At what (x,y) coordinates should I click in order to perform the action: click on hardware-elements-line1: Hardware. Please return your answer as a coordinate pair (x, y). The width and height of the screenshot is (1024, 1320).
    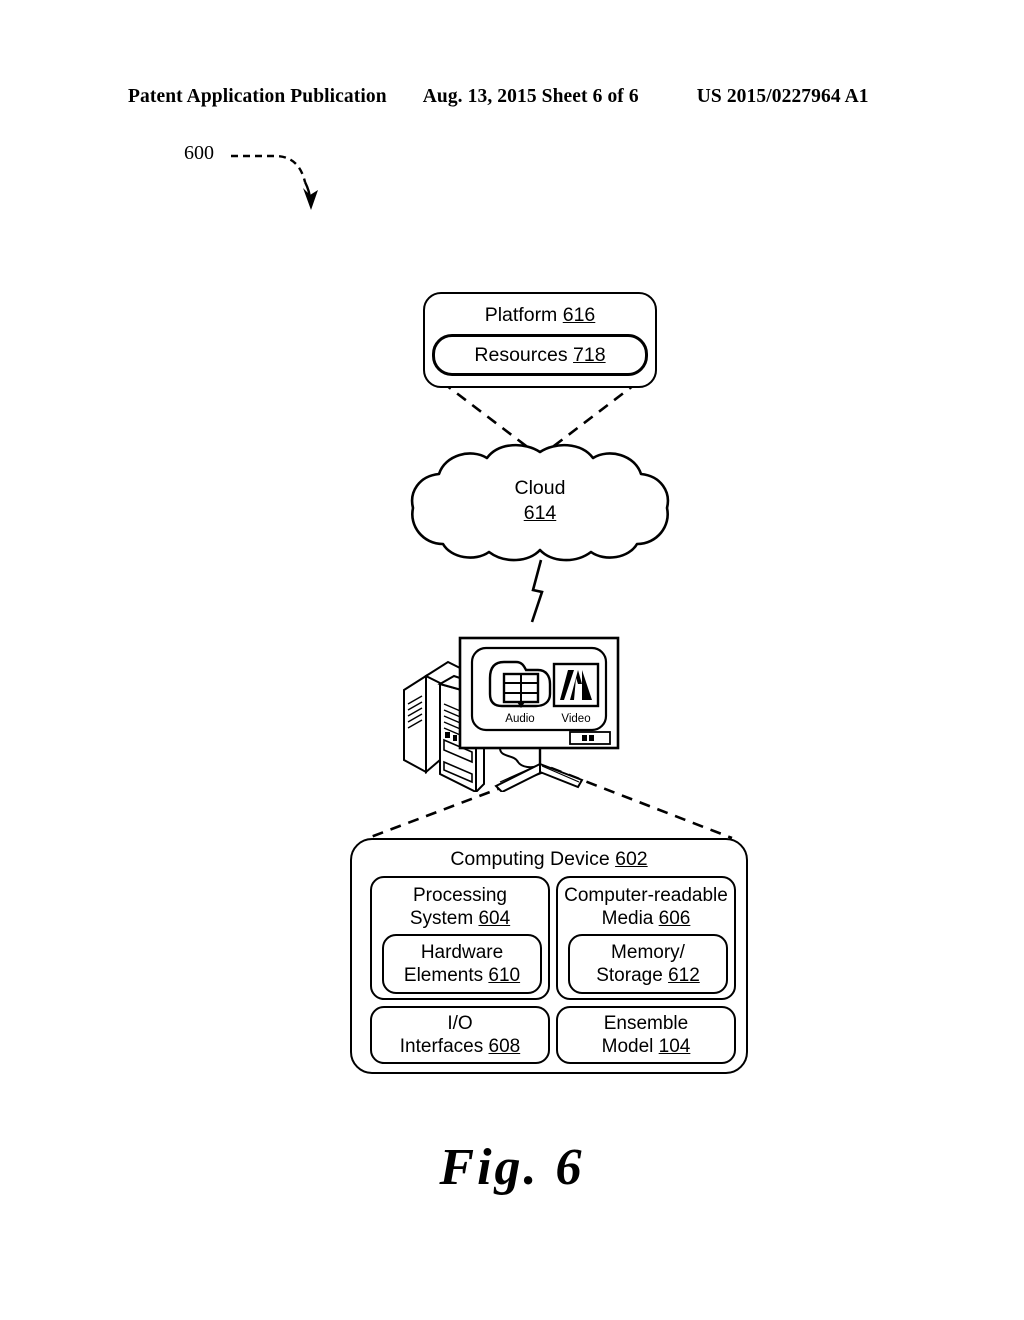
    Looking at the image, I should click on (462, 952).